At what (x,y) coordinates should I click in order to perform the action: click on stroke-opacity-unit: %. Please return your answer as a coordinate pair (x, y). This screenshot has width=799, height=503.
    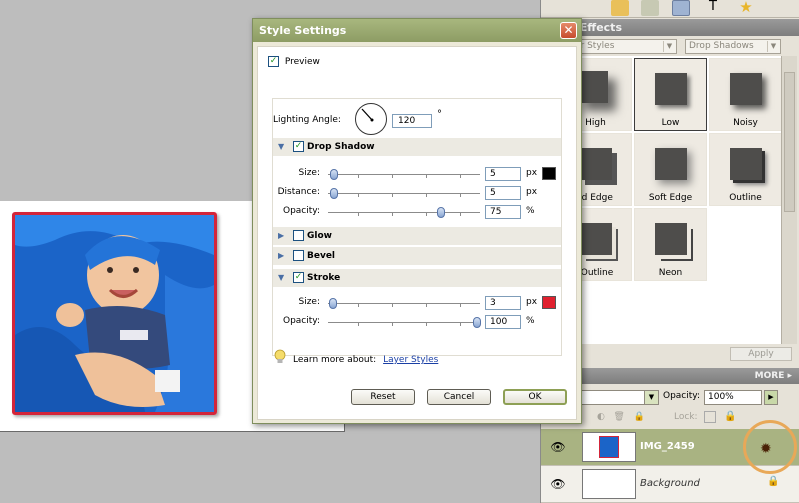
    Looking at the image, I should click on (530, 321).